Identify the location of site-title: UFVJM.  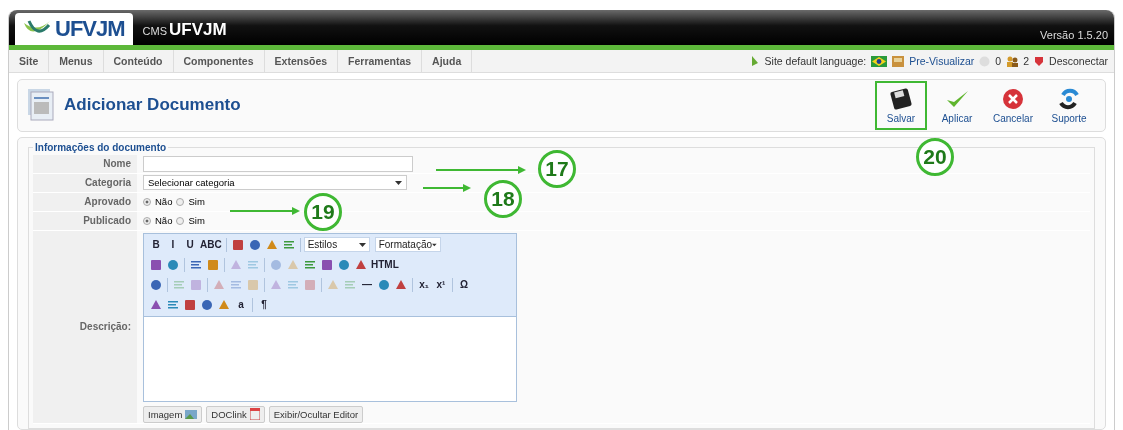
(198, 29).